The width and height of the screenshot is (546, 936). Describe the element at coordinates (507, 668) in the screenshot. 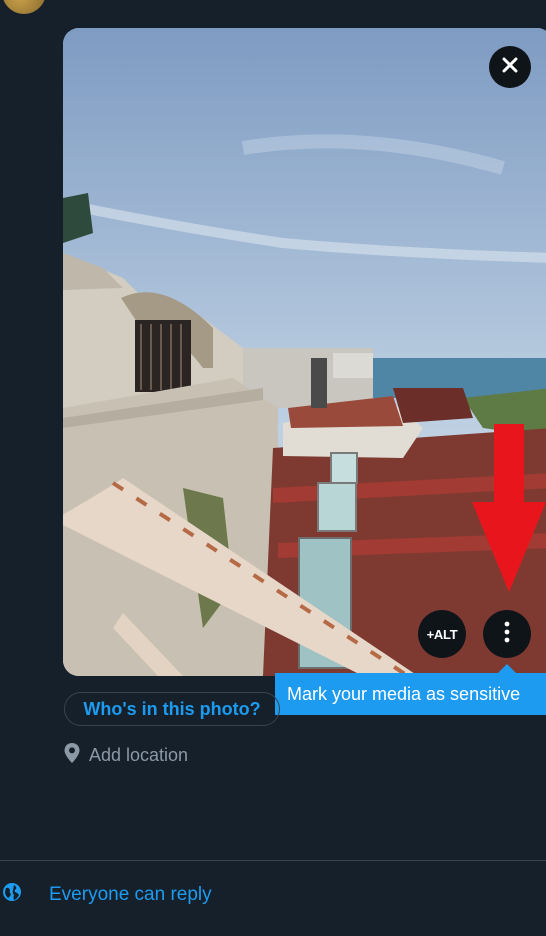

I see `tooltip-caret` at that location.